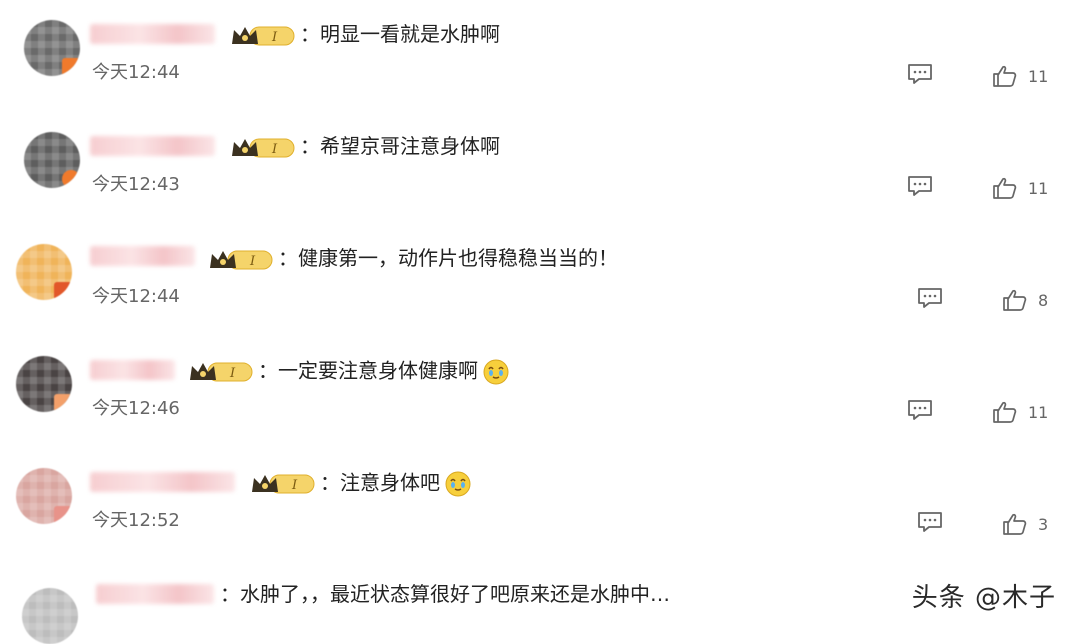 This screenshot has height=644, width=1080. Describe the element at coordinates (1043, 524) in the screenshot. I see `like-count: 3` at that location.